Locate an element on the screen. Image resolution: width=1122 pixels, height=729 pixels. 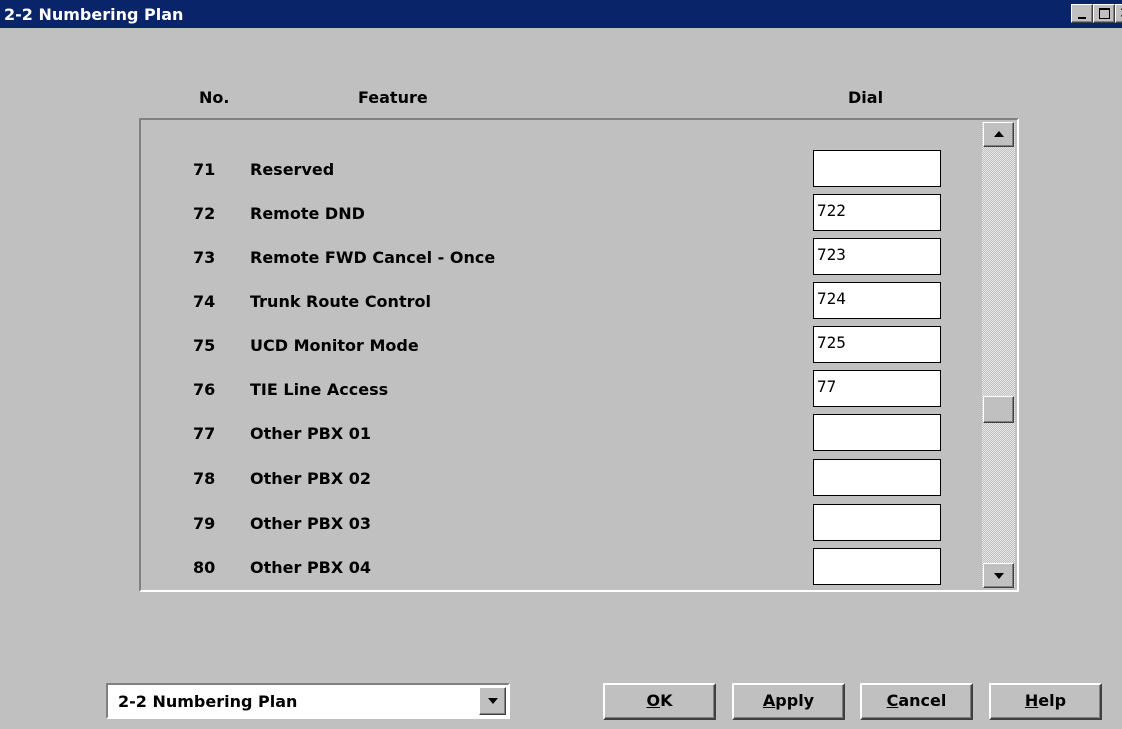
row-number: 78 is located at coordinates (204, 478).